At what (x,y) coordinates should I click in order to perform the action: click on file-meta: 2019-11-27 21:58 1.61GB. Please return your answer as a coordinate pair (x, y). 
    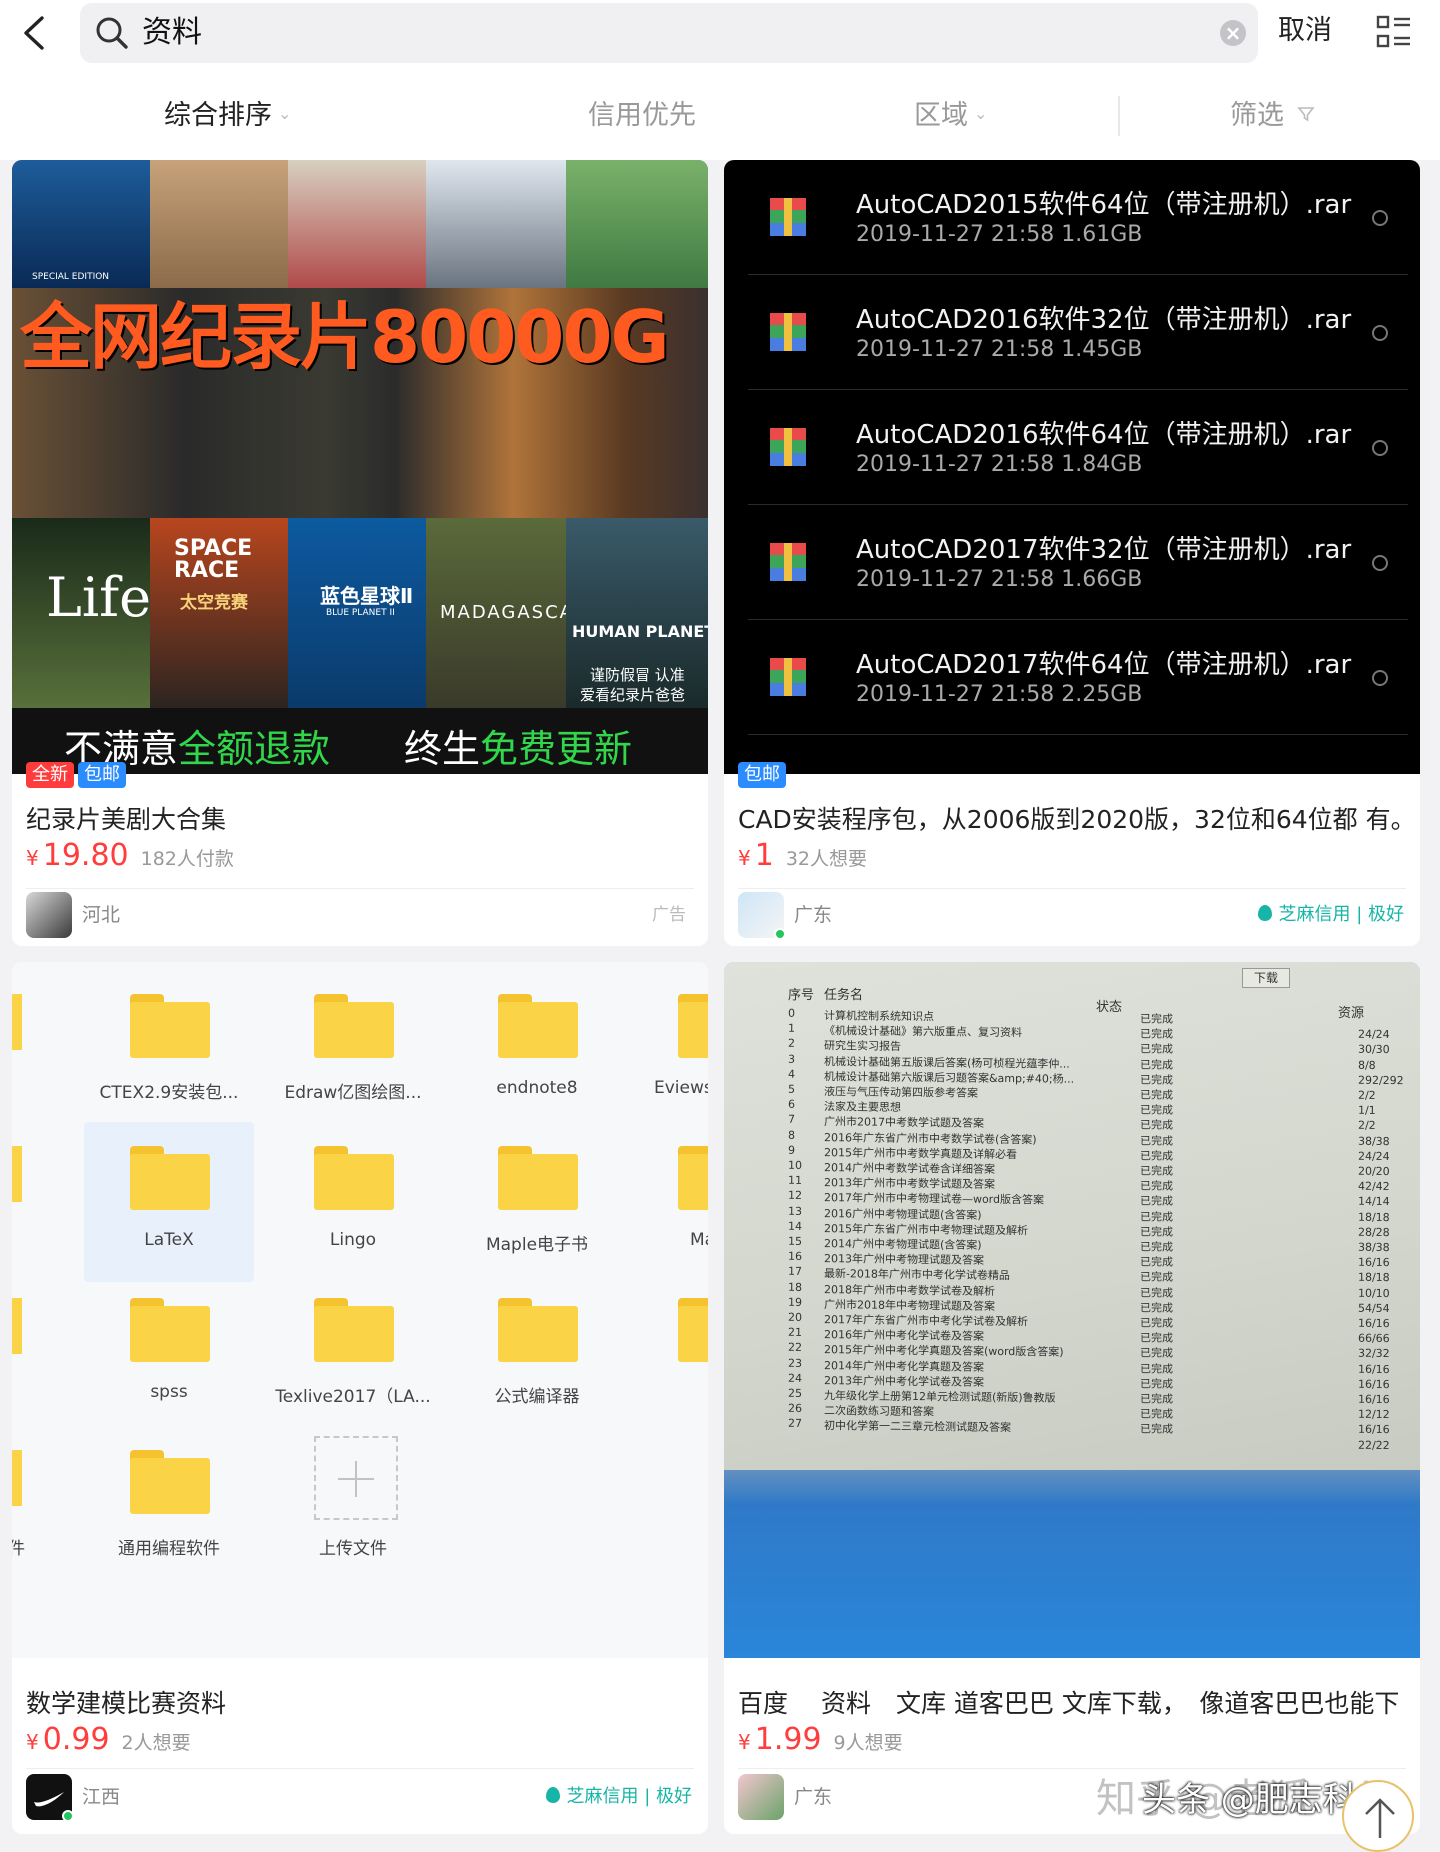
    Looking at the image, I should click on (999, 234).